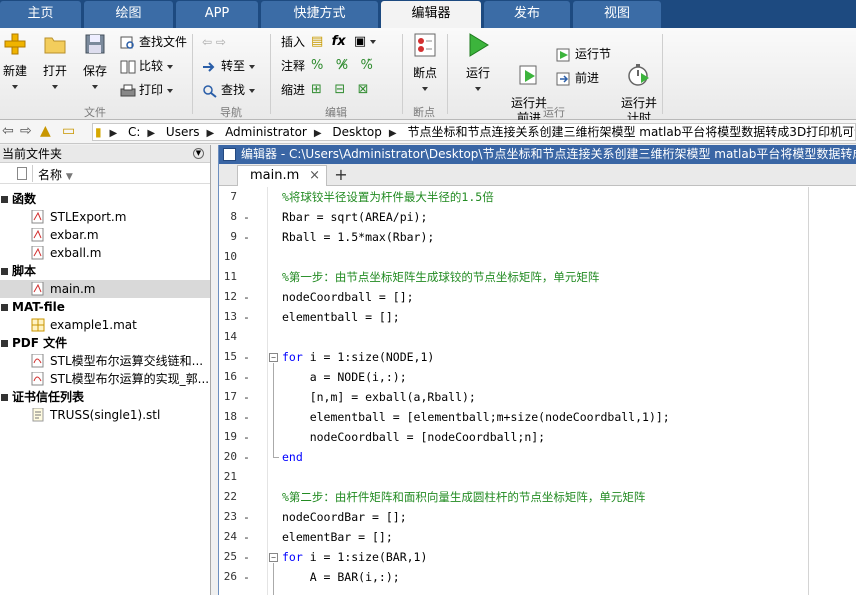 This screenshot has width=856, height=595. What do you see at coordinates (95, 63) in the screenshot?
I see `save-button: 保存` at bounding box center [95, 63].